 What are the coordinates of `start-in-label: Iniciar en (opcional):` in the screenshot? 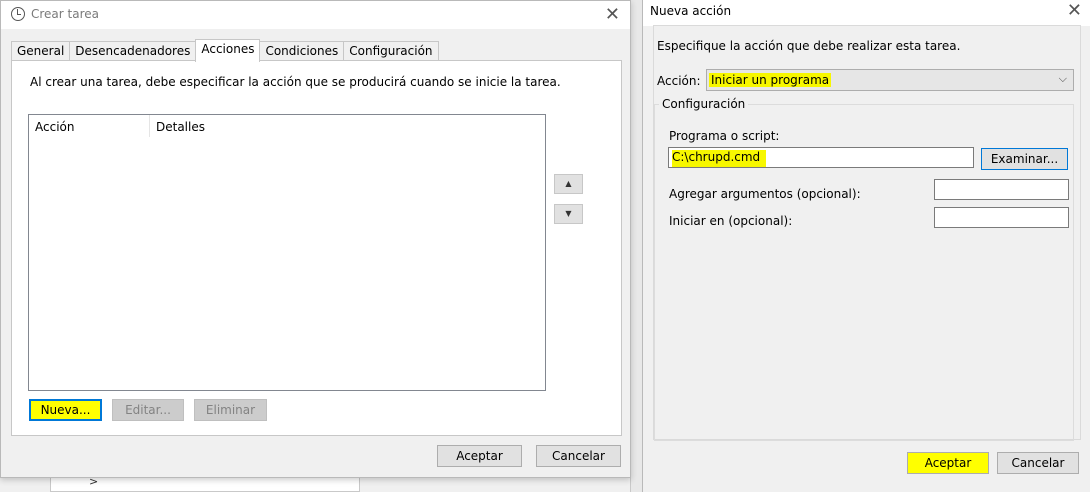 It's located at (731, 221).